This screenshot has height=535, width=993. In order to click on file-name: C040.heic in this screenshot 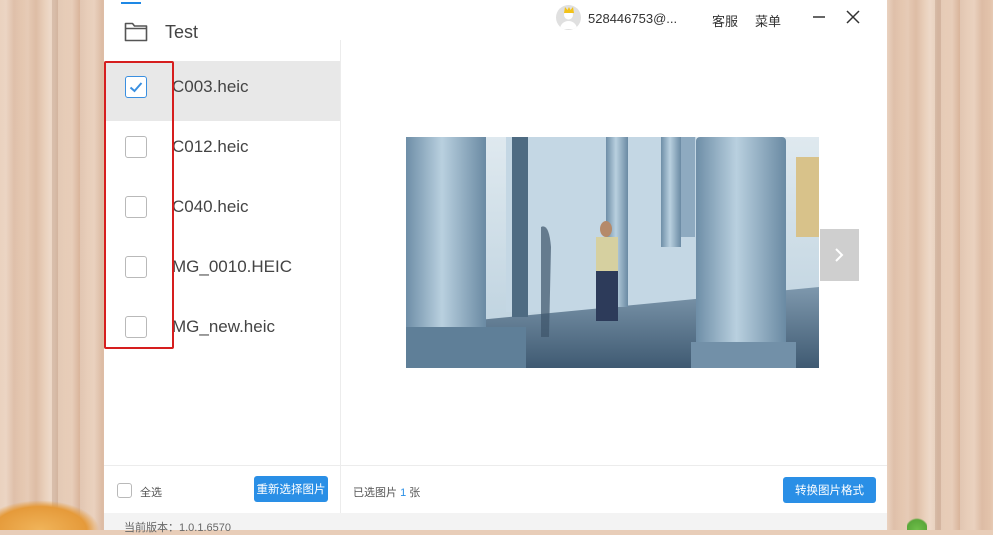, I will do `click(210, 206)`.